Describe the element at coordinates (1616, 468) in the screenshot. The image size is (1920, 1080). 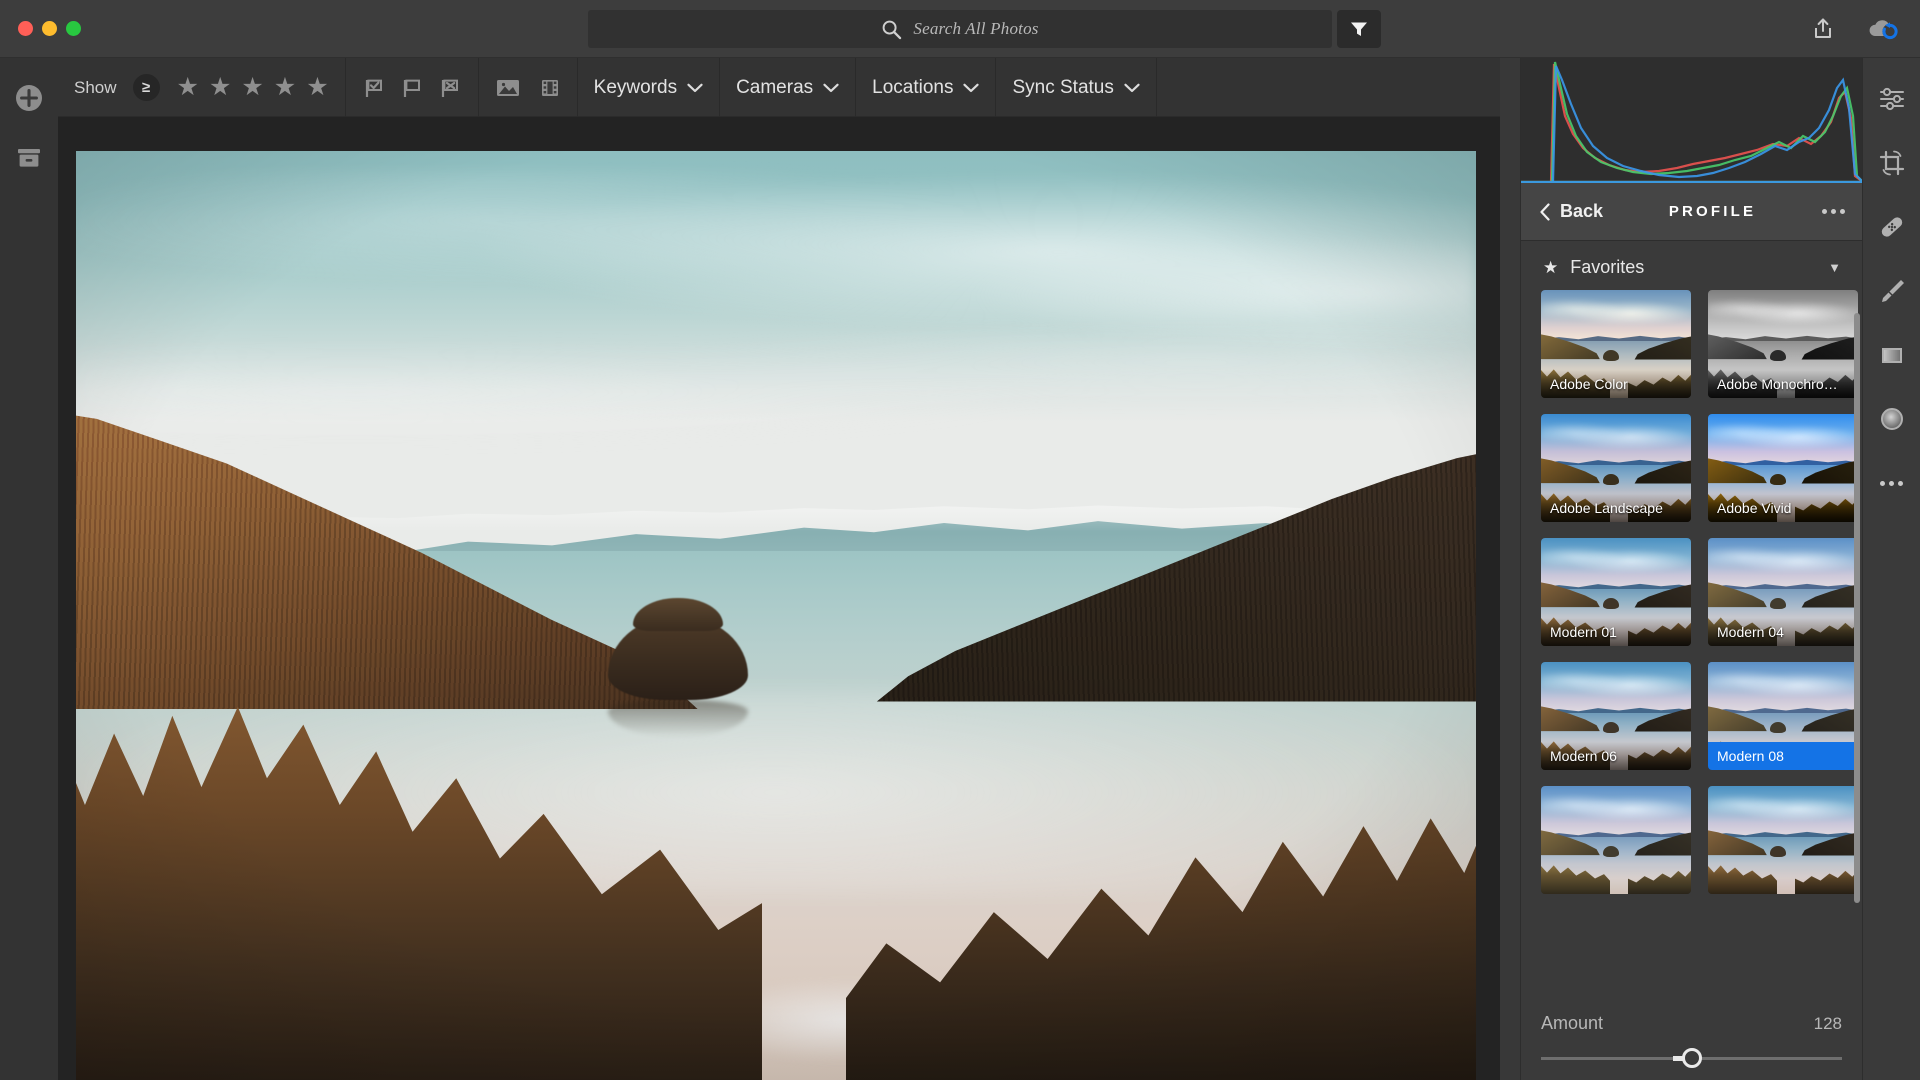
I see `profile-thumb-adobe-landscape: Adobe Landscape` at that location.